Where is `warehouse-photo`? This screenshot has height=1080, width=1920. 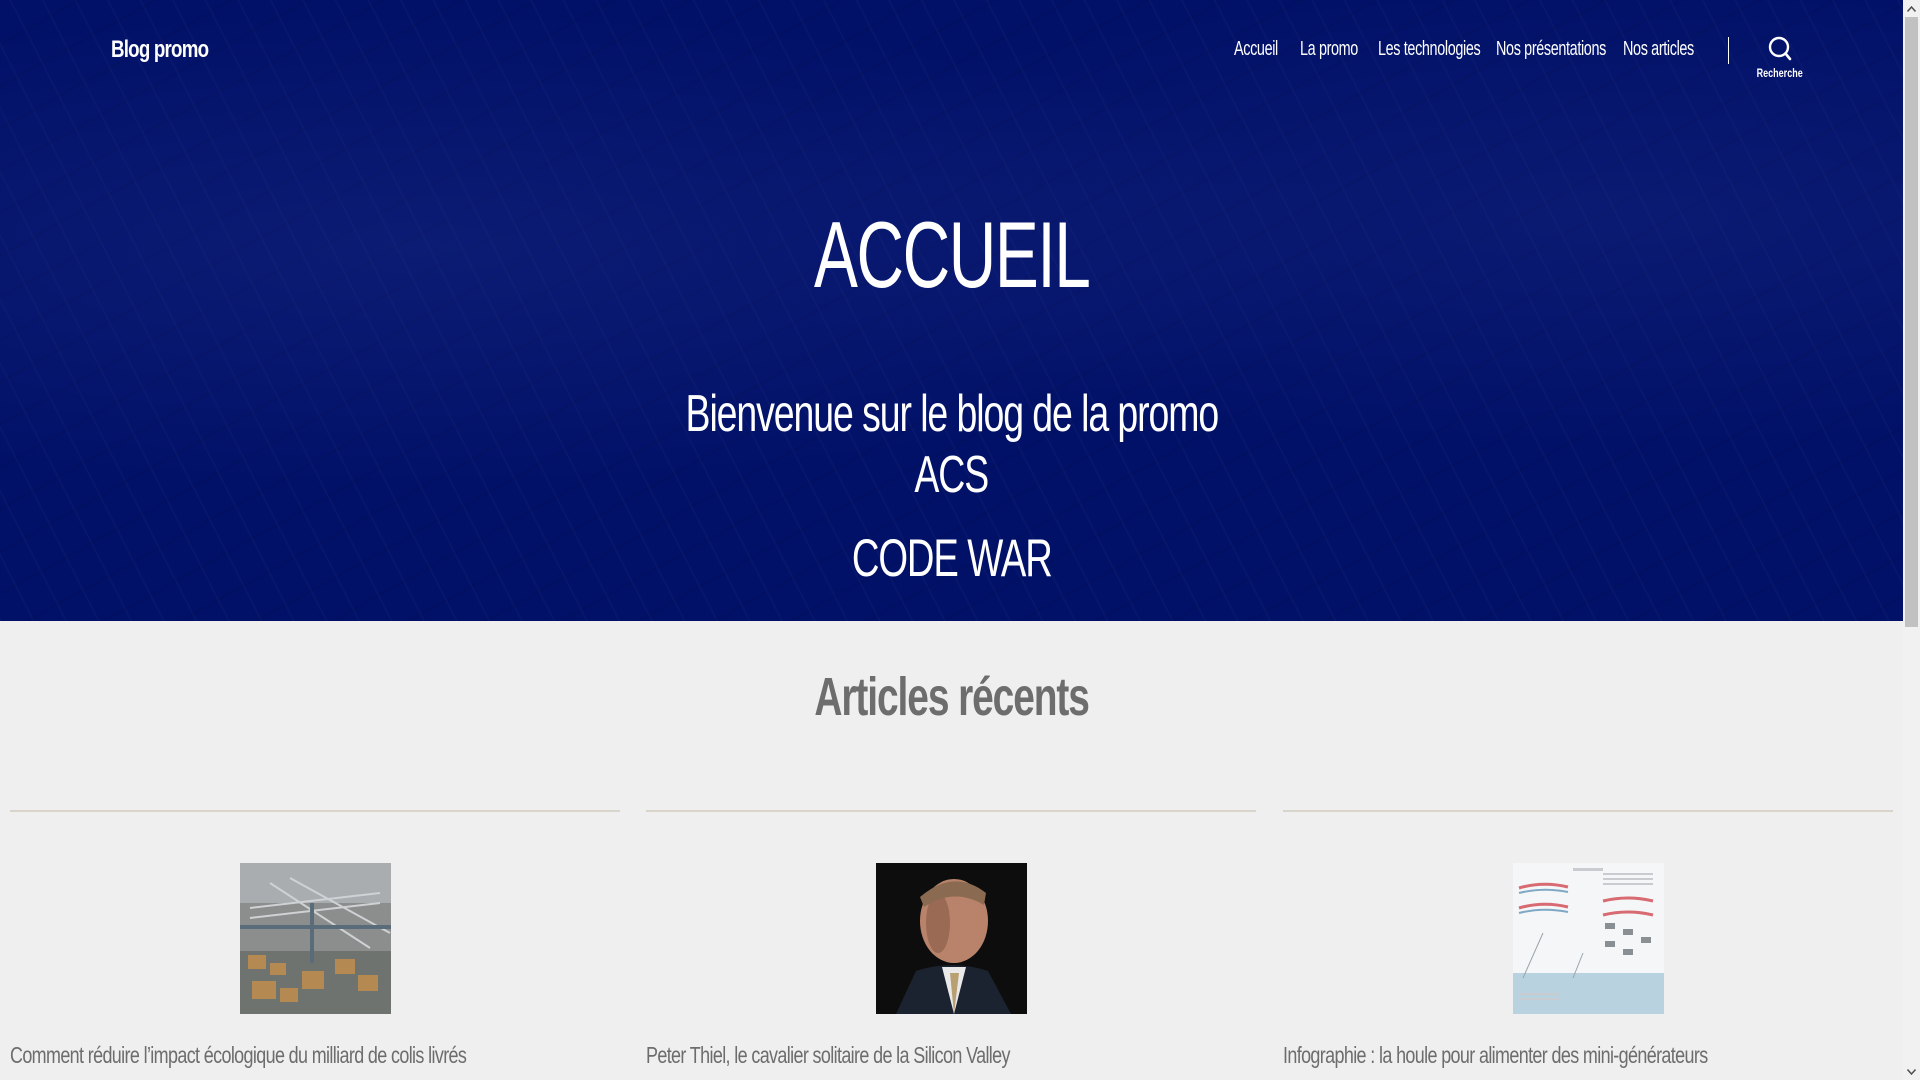
warehouse-photo is located at coordinates (315, 938).